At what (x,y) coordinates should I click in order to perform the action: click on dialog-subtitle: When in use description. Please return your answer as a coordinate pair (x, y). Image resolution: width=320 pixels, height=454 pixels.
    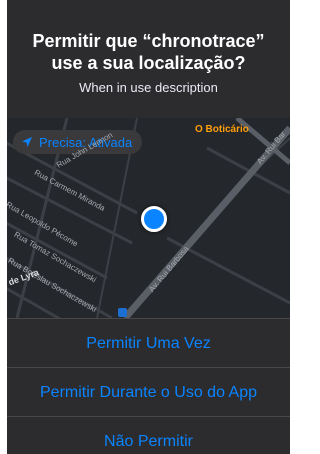
    Looking at the image, I should click on (148, 87).